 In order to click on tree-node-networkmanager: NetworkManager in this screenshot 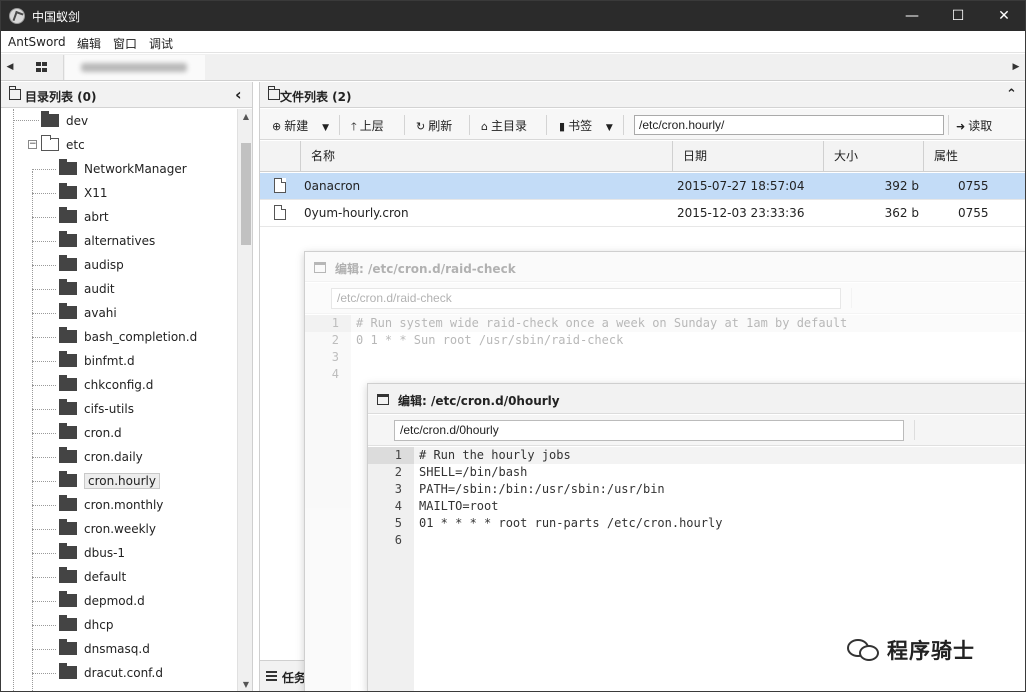, I will do `click(123, 169)`.